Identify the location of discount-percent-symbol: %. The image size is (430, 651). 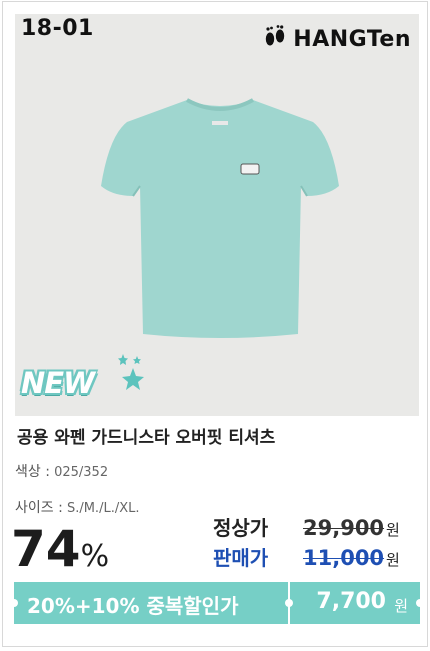
(95, 556).